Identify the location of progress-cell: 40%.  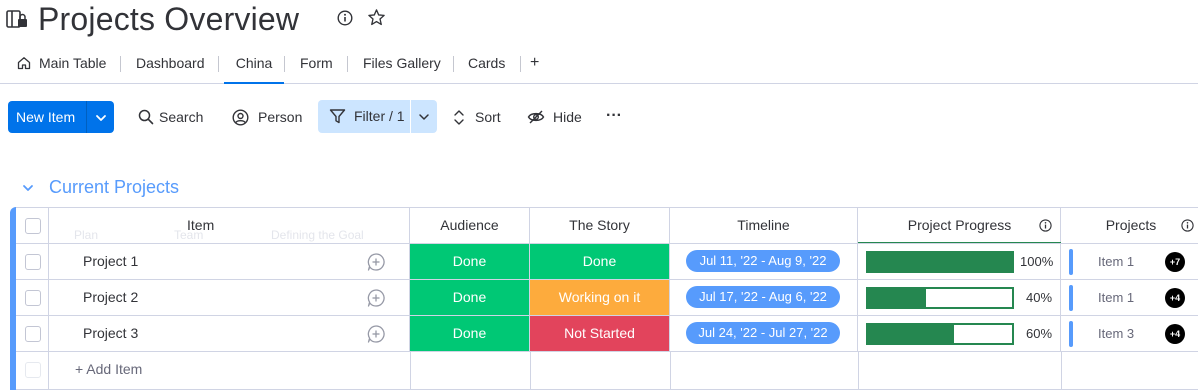
(959, 297).